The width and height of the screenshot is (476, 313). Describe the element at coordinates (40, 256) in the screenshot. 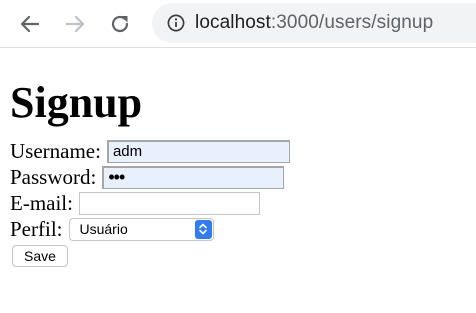

I see `save-button: Save` at that location.